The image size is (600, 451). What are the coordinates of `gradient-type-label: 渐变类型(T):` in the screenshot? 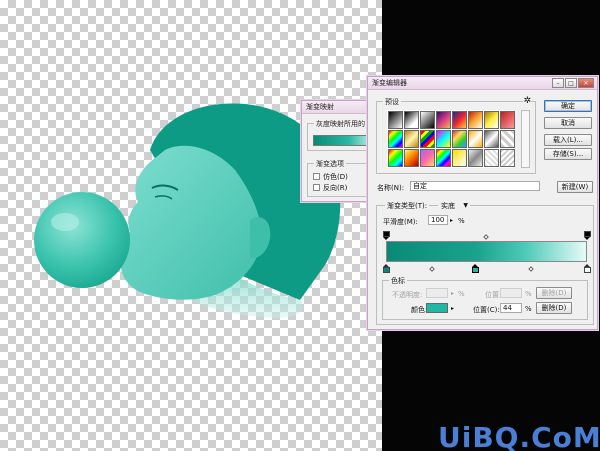 It's located at (407, 206).